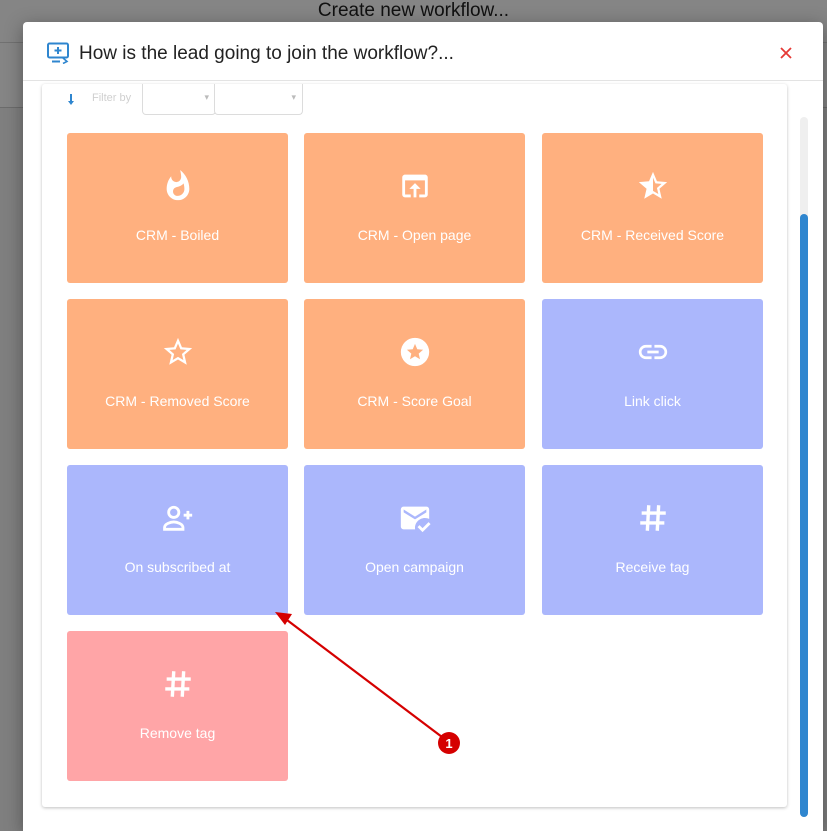  I want to click on trigger-tile-crm-received-score: CRM - Received Score, so click(652, 208).